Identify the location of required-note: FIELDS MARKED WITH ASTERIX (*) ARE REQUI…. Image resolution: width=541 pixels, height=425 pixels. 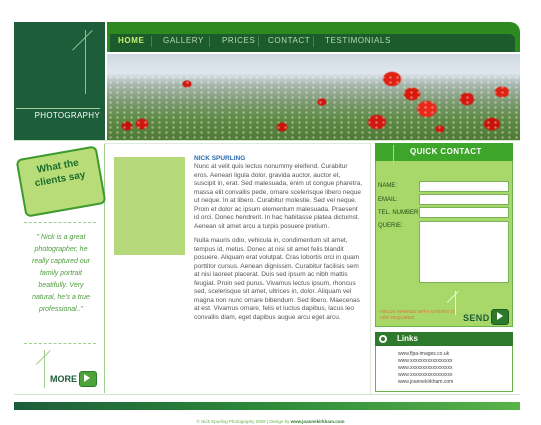
(418, 314).